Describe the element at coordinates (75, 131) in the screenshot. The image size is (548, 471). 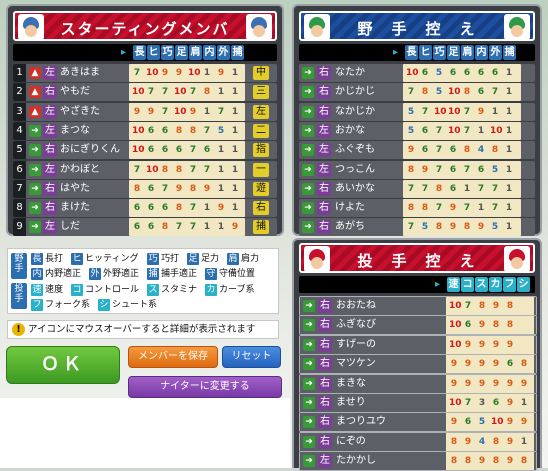
I see `player-name: まつな` at that location.